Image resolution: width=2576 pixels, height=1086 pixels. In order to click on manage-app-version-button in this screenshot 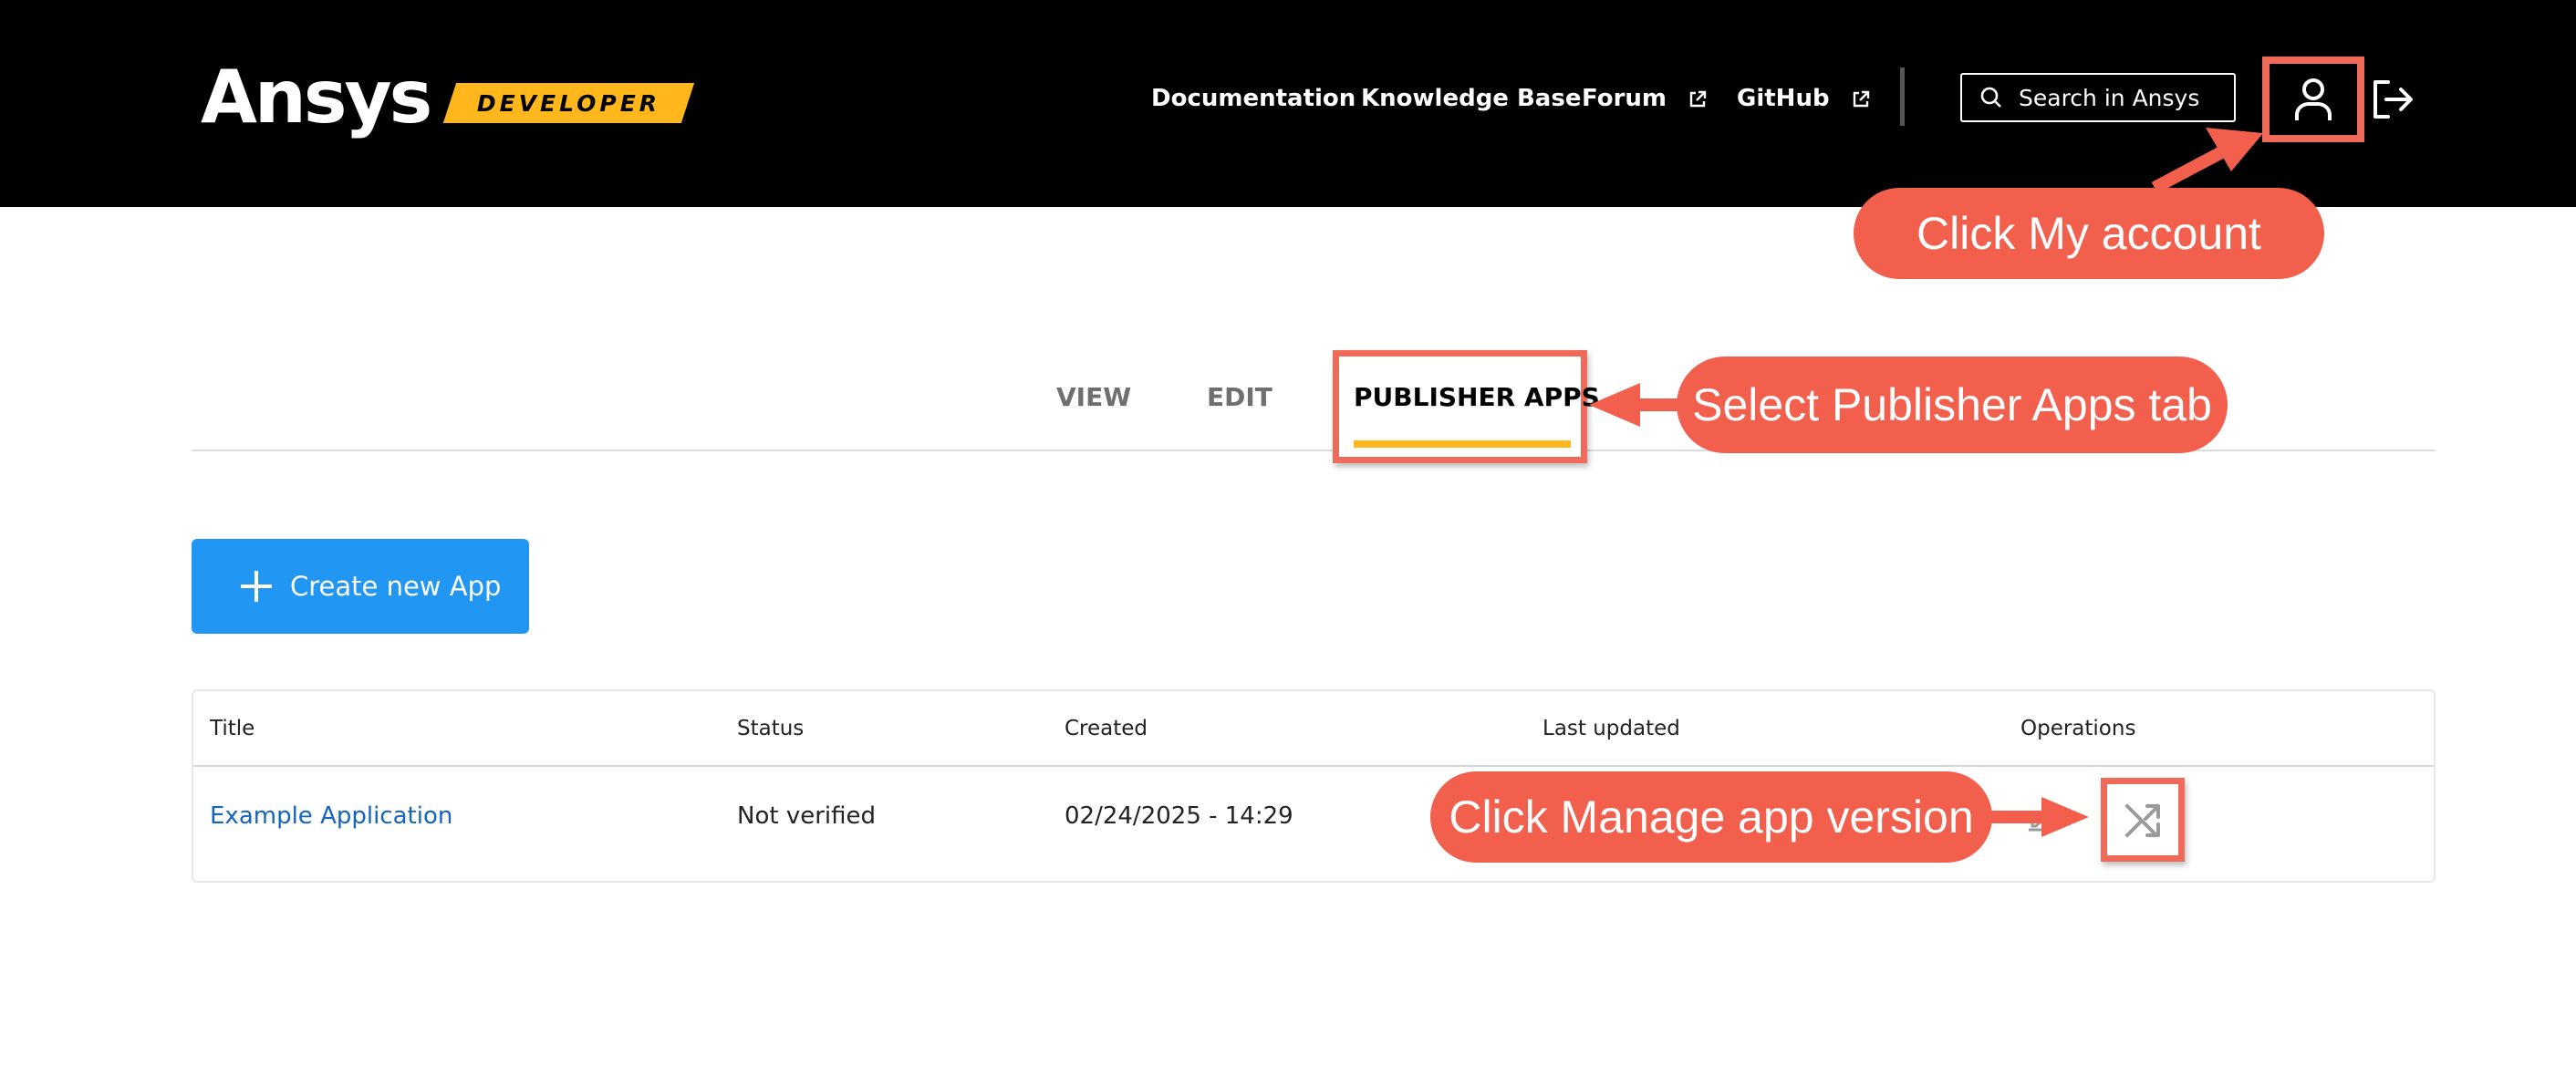, I will do `click(2143, 820)`.